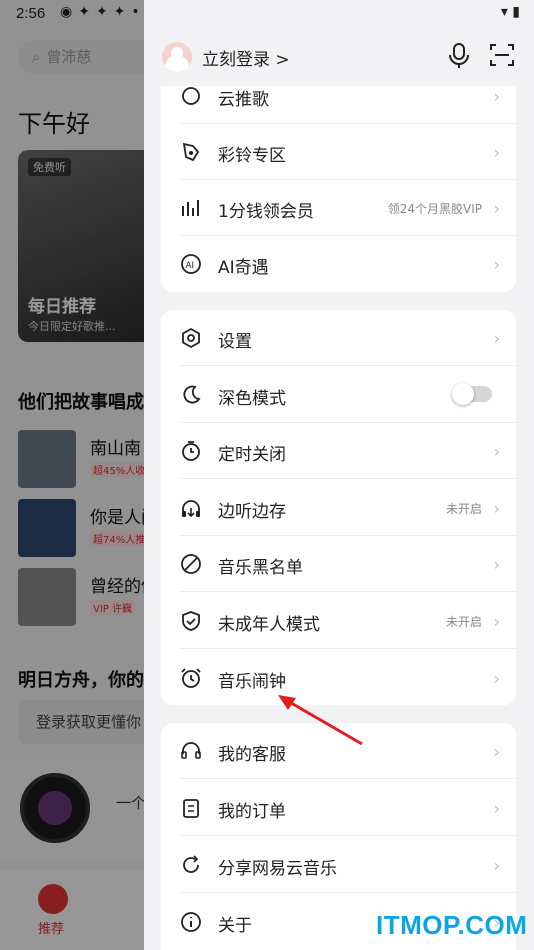  What do you see at coordinates (243, 268) in the screenshot?
I see `menu-label: AI奇遇` at bounding box center [243, 268].